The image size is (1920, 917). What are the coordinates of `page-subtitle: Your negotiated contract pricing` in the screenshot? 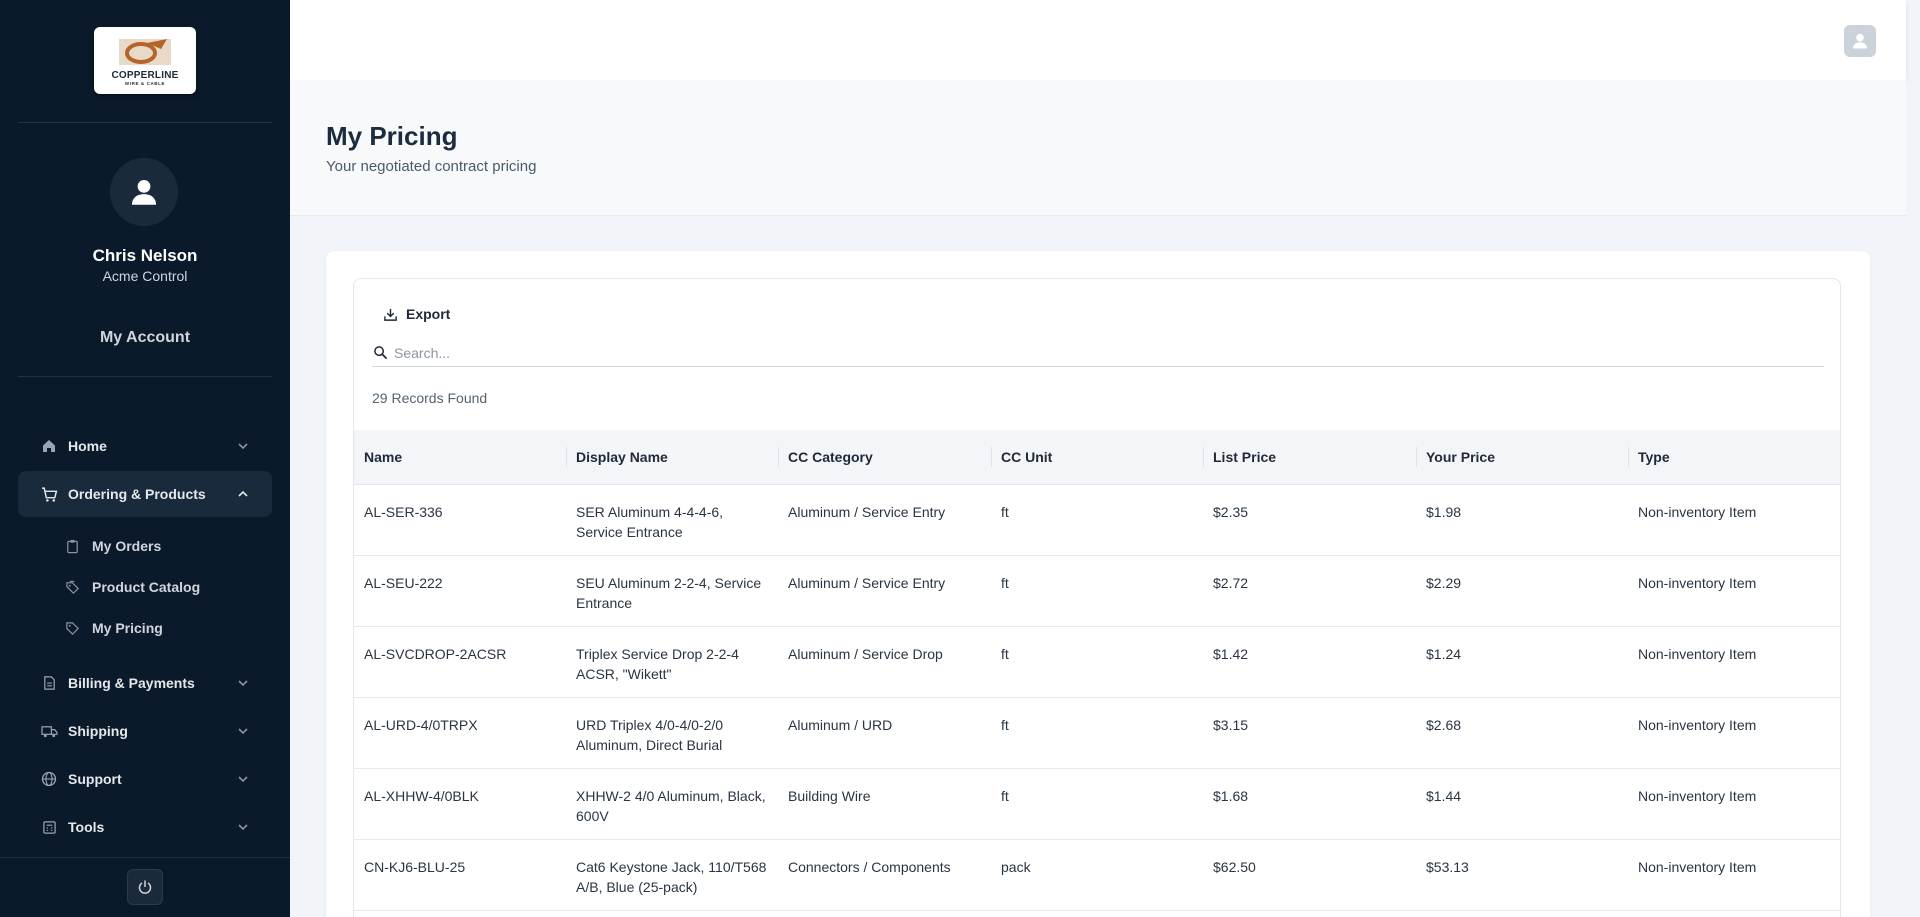 It's located at (431, 166).